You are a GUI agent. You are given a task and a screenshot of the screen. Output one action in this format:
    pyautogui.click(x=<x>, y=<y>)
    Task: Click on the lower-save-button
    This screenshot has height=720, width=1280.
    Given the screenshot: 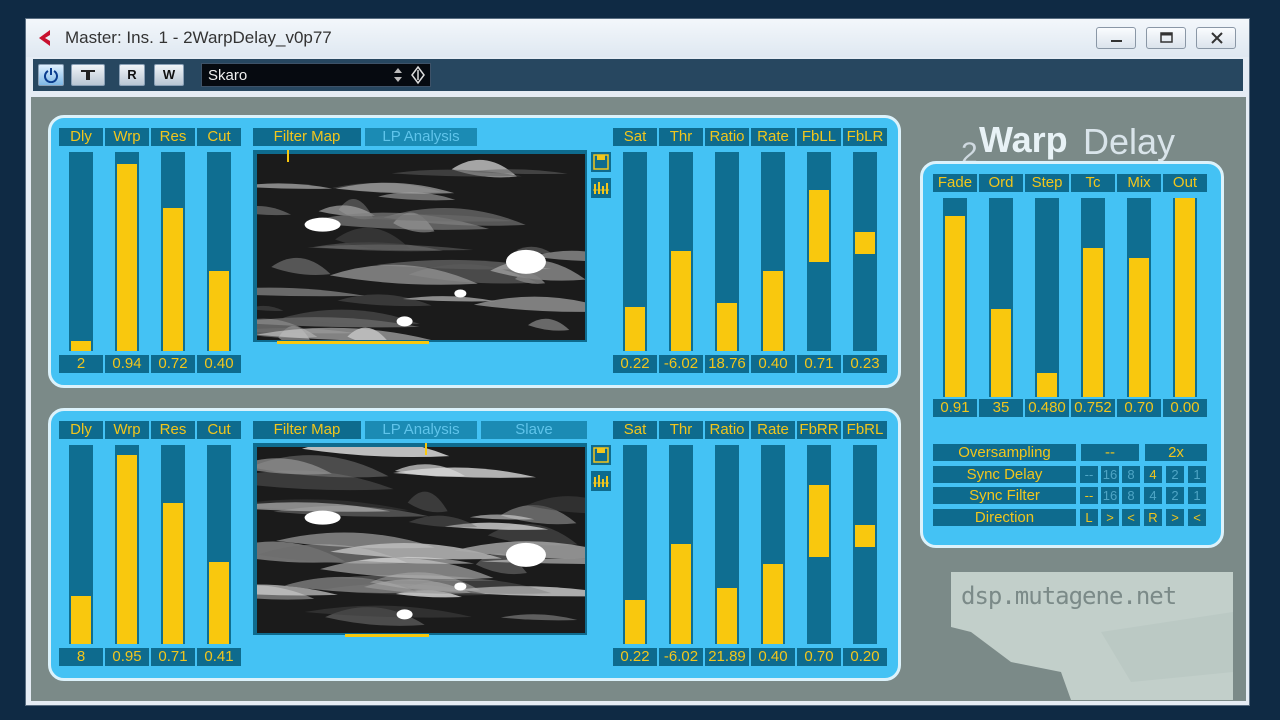 What is the action you would take?
    pyautogui.click(x=601, y=455)
    